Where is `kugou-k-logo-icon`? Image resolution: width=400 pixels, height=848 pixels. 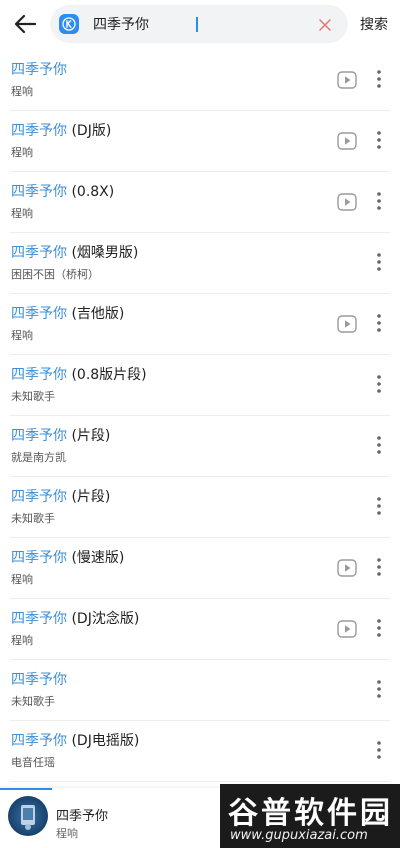
kugou-k-logo-icon is located at coordinates (69, 24).